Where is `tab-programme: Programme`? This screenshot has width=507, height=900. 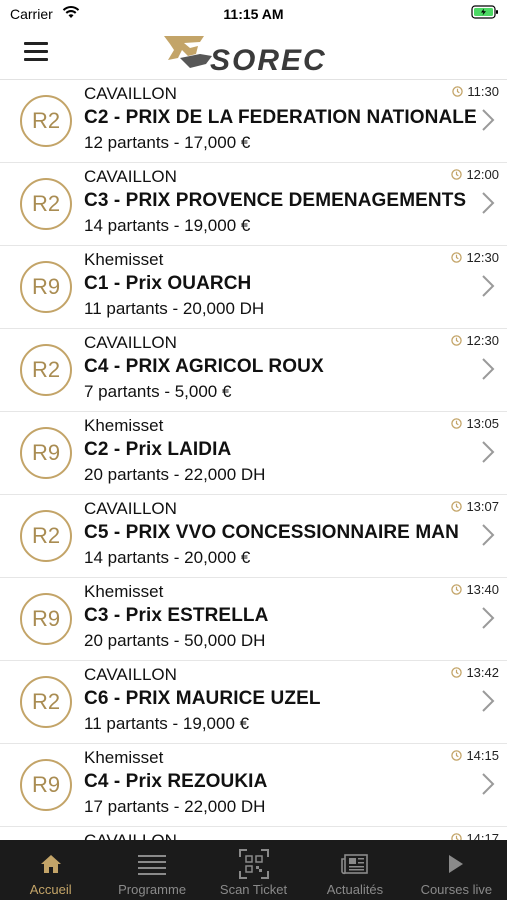 tab-programme: Programme is located at coordinates (151, 870).